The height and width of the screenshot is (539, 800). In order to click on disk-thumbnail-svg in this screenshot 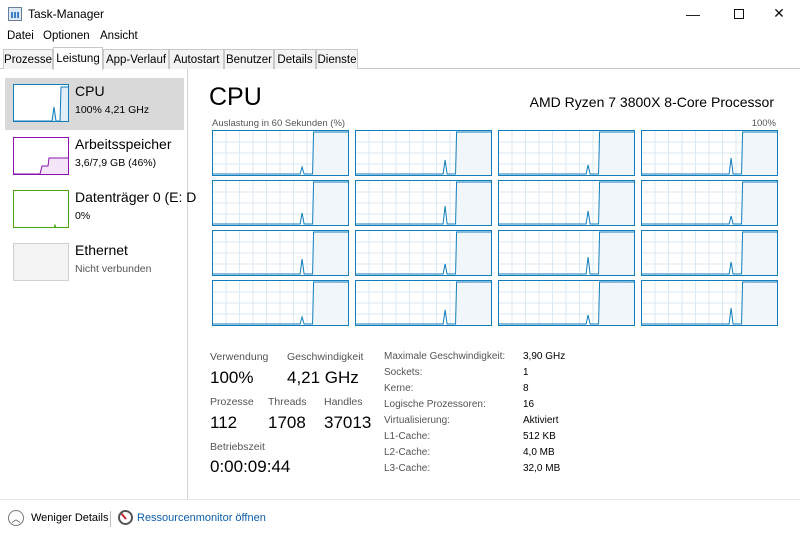, I will do `click(55, 225)`.